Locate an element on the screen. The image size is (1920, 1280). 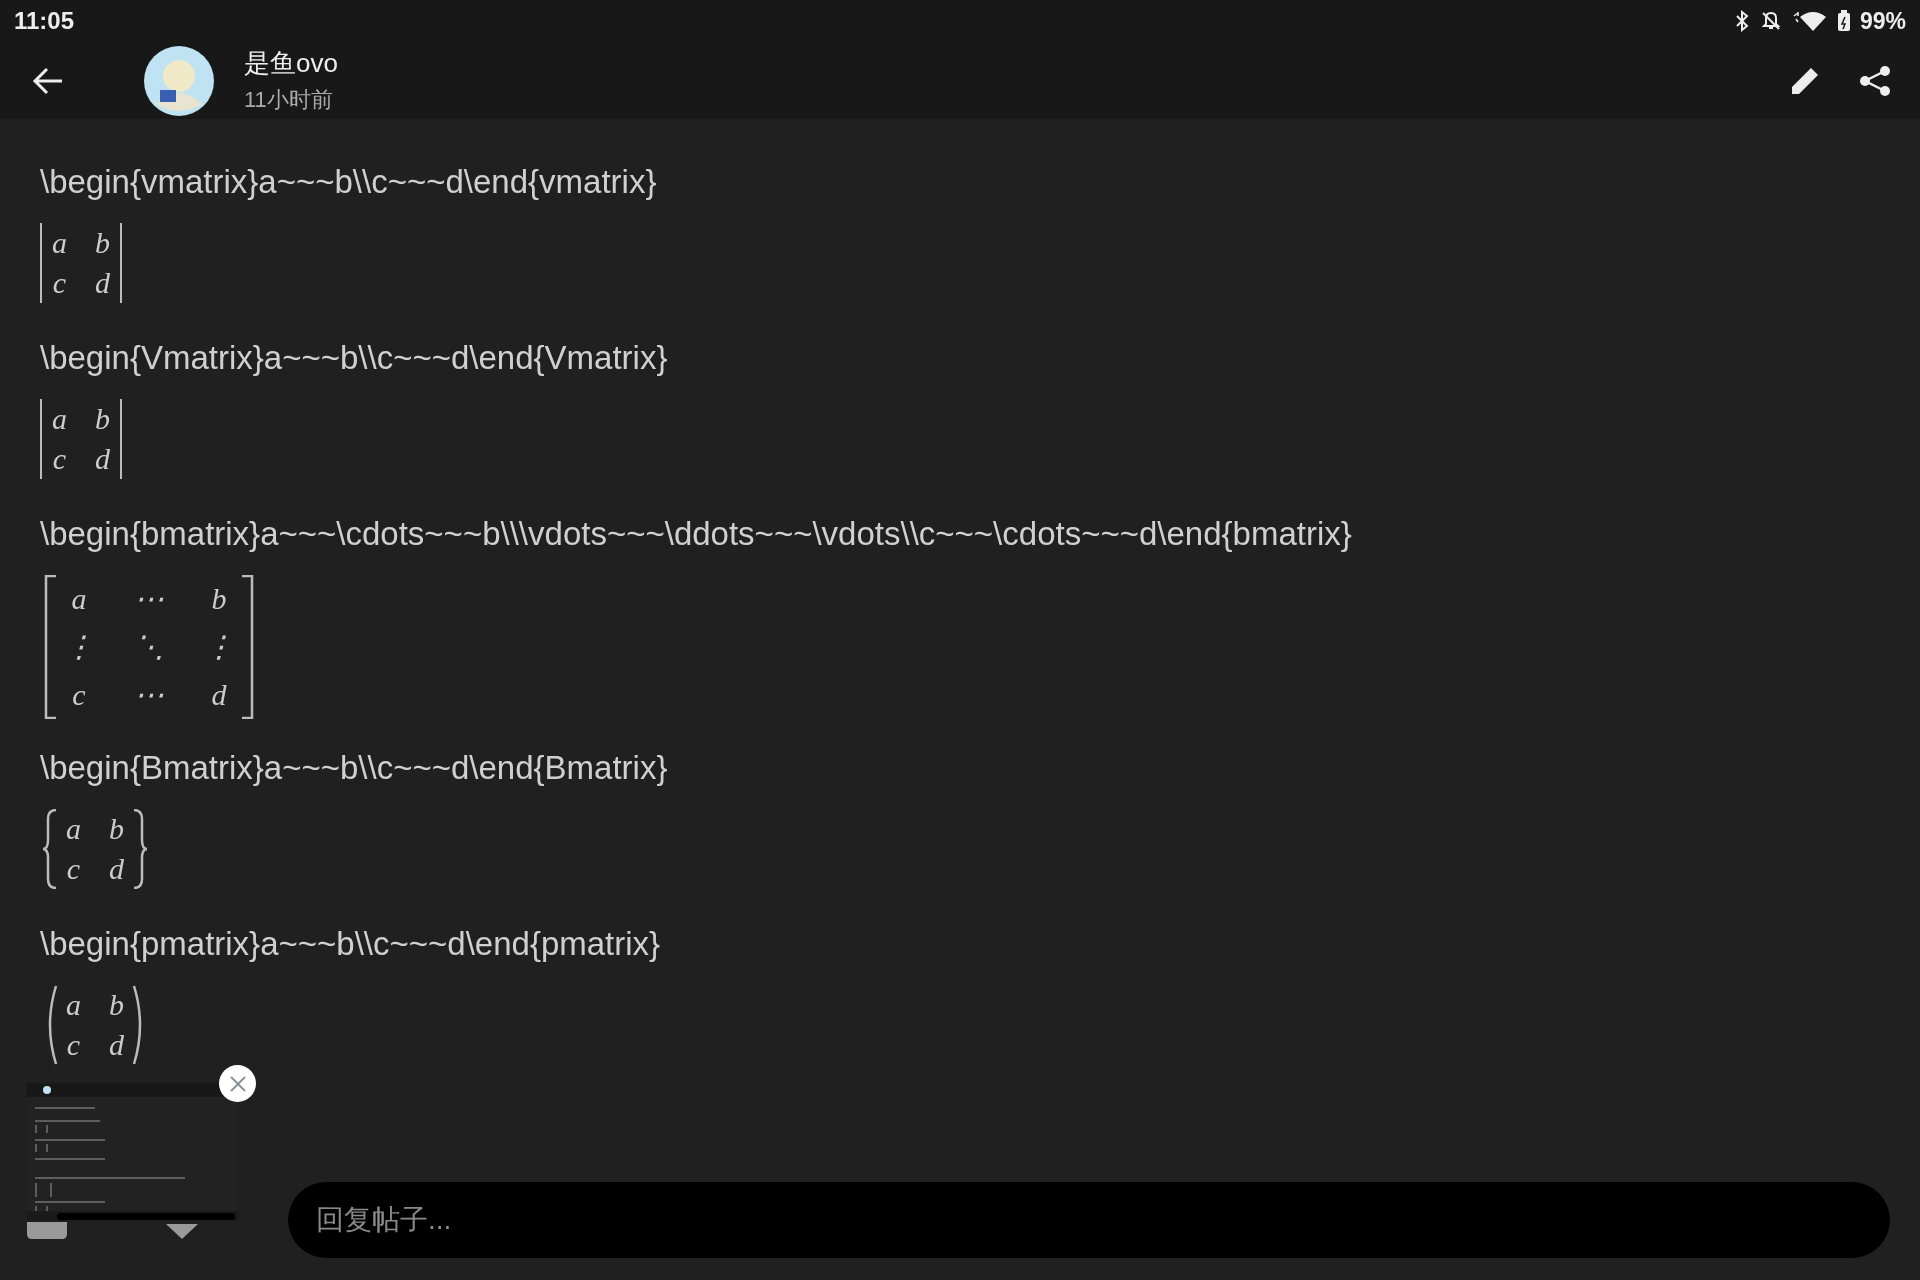
post-time: 11小时前 is located at coordinates (289, 100).